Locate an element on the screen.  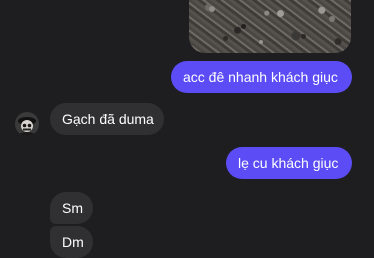
avatar is located at coordinates (27, 124).